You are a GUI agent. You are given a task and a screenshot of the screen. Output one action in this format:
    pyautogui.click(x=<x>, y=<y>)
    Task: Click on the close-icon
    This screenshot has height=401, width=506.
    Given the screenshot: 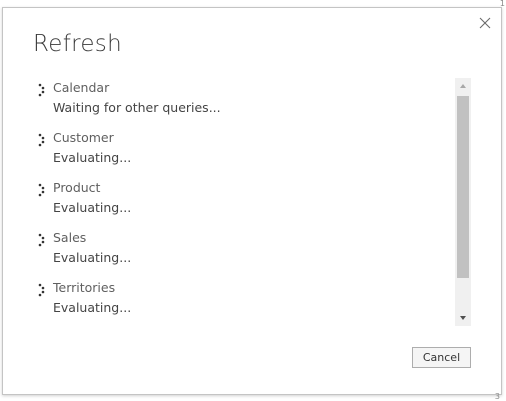 What is the action you would take?
    pyautogui.click(x=485, y=22)
    